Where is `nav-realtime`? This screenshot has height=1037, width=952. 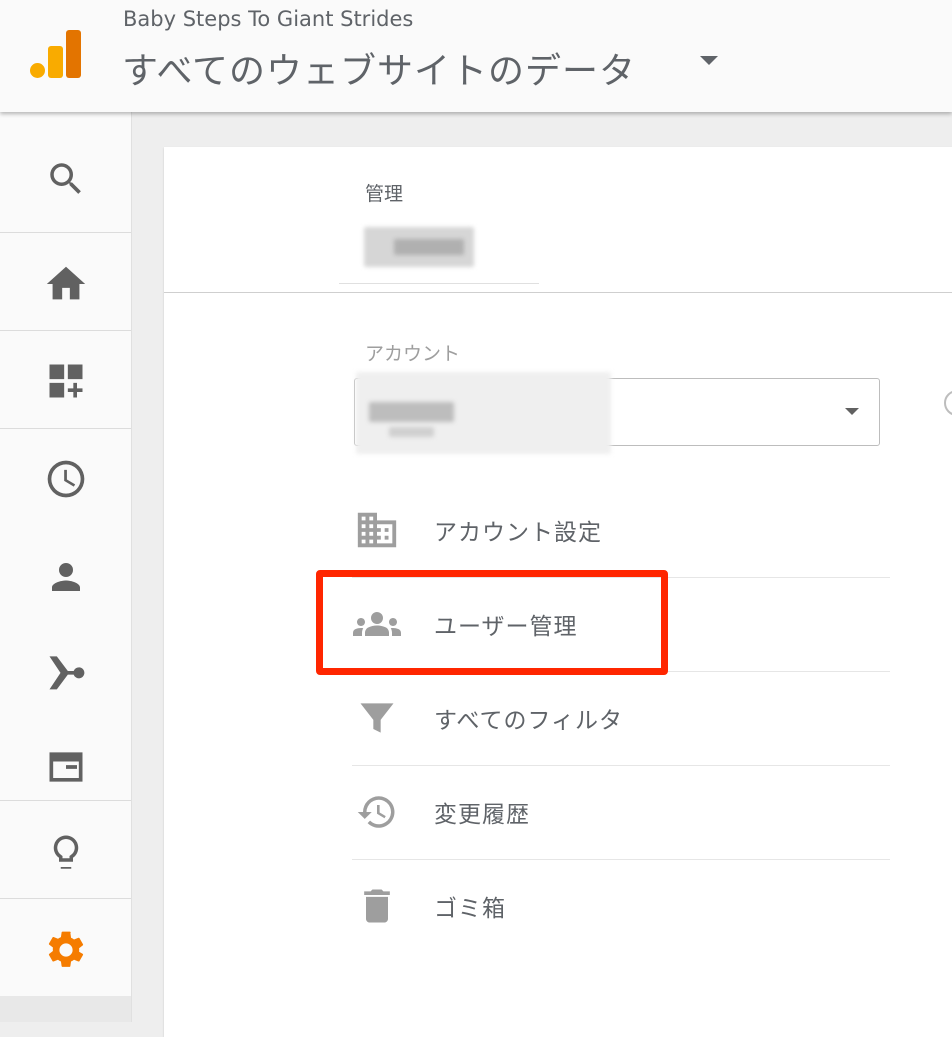
nav-realtime is located at coordinates (65, 479).